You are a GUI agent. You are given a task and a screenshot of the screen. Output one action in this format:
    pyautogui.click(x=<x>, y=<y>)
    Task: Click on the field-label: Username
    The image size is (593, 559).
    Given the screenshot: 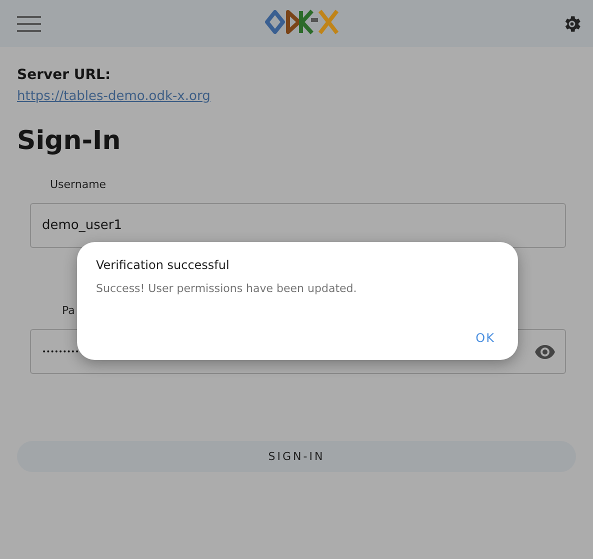 What is the action you would take?
    pyautogui.click(x=79, y=184)
    